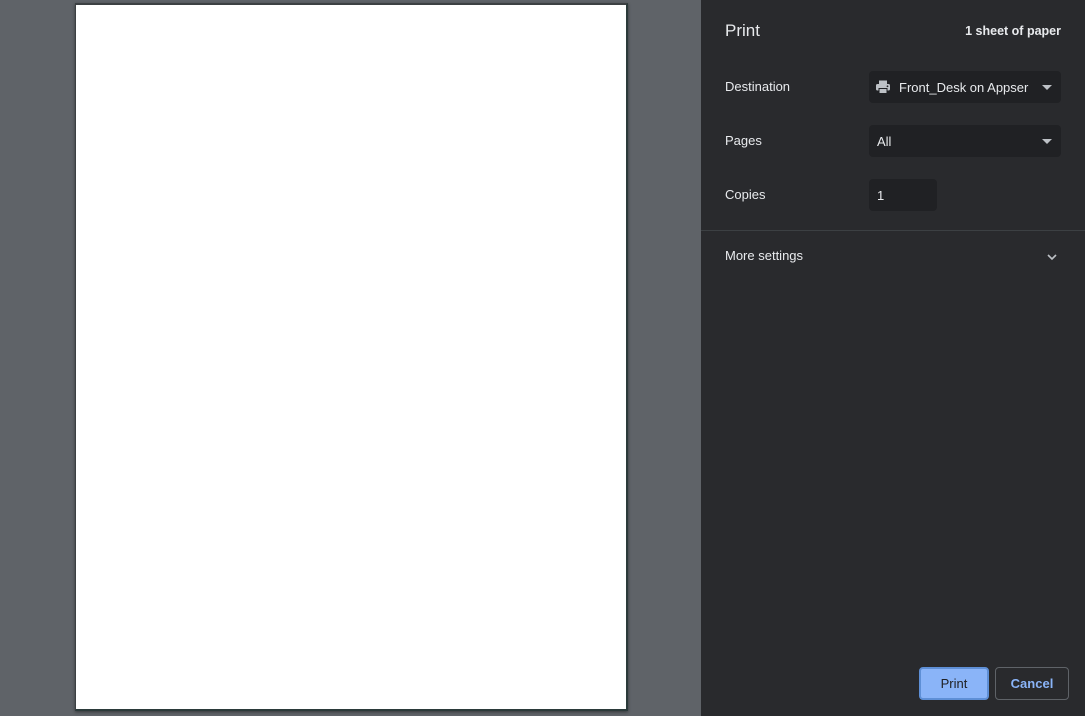 This screenshot has width=1085, height=716. I want to click on copies-value: 1, so click(881, 195).